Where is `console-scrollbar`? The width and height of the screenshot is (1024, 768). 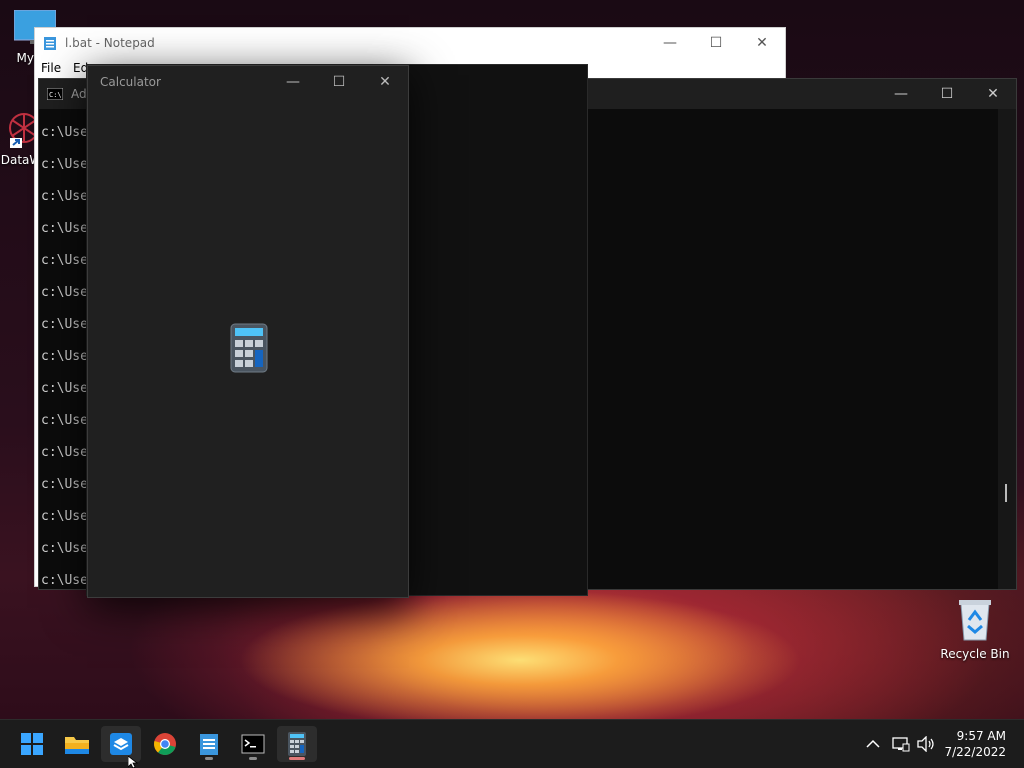
console-scrollbar is located at coordinates (1007, 349).